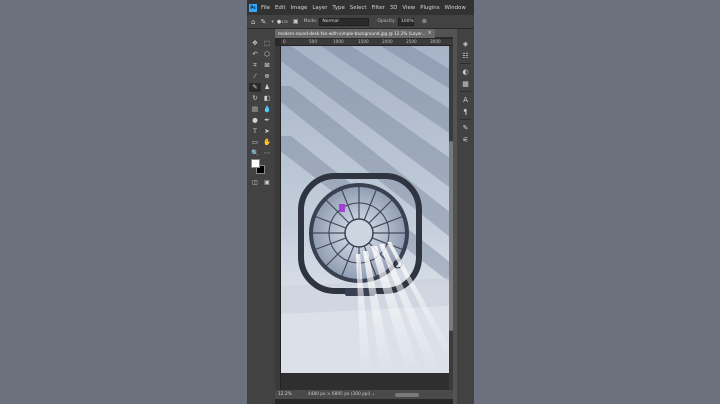 The width and height of the screenshot is (720, 404). I want to click on chevron-down-icon: ▾, so click(272, 22).